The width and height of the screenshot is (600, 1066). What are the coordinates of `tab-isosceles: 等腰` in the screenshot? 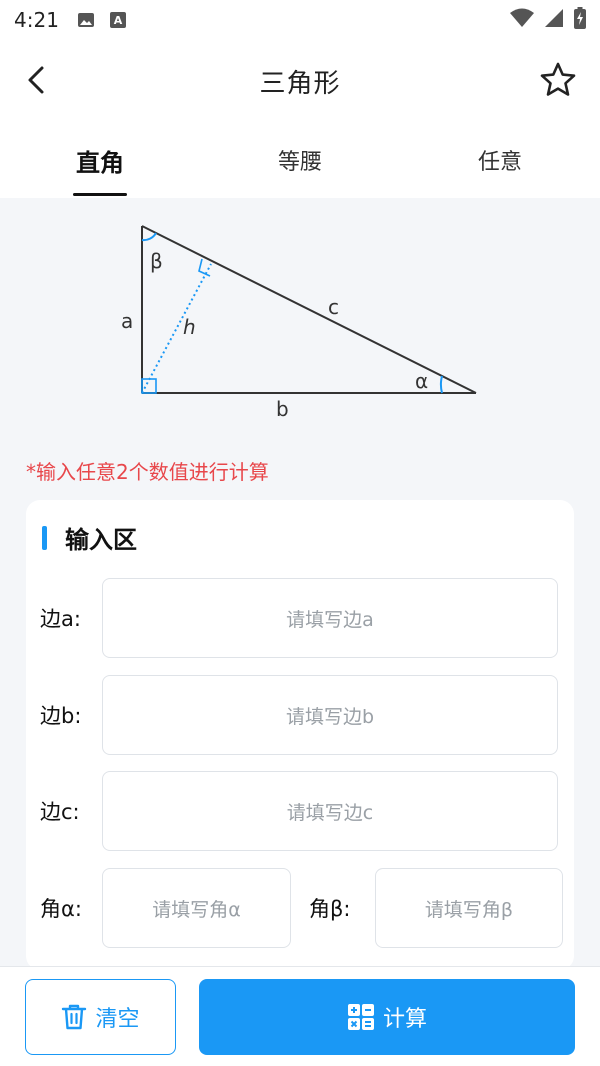 It's located at (300, 160).